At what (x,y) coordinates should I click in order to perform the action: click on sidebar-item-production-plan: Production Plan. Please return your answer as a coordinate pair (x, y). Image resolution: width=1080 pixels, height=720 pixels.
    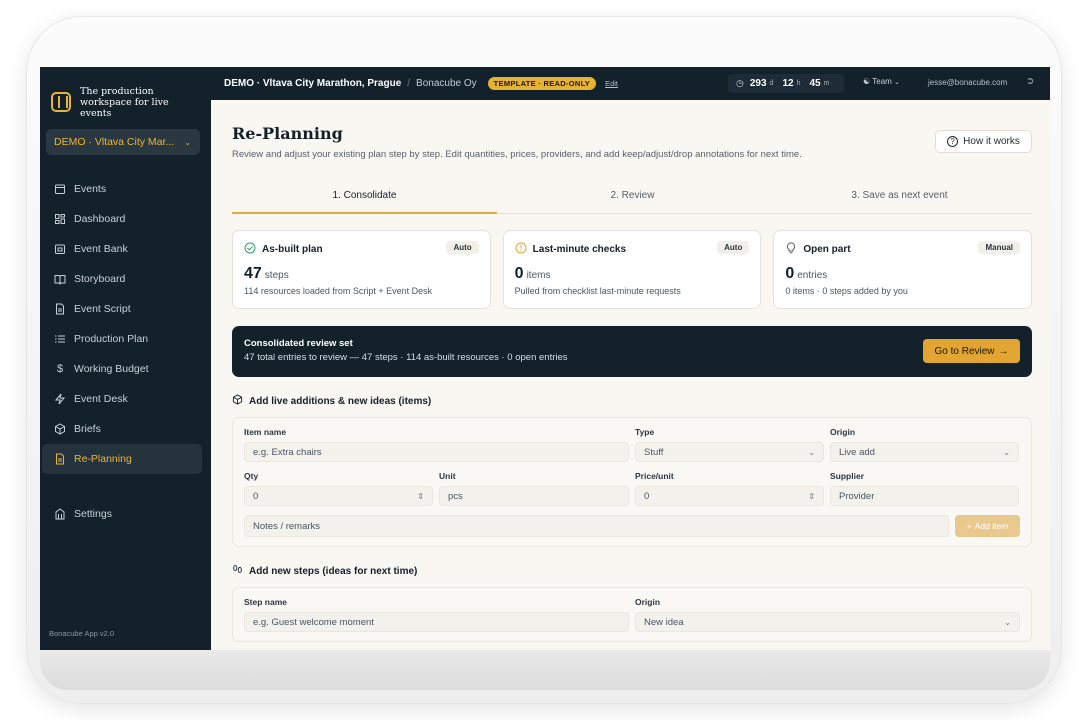
    Looking at the image, I should click on (122, 339).